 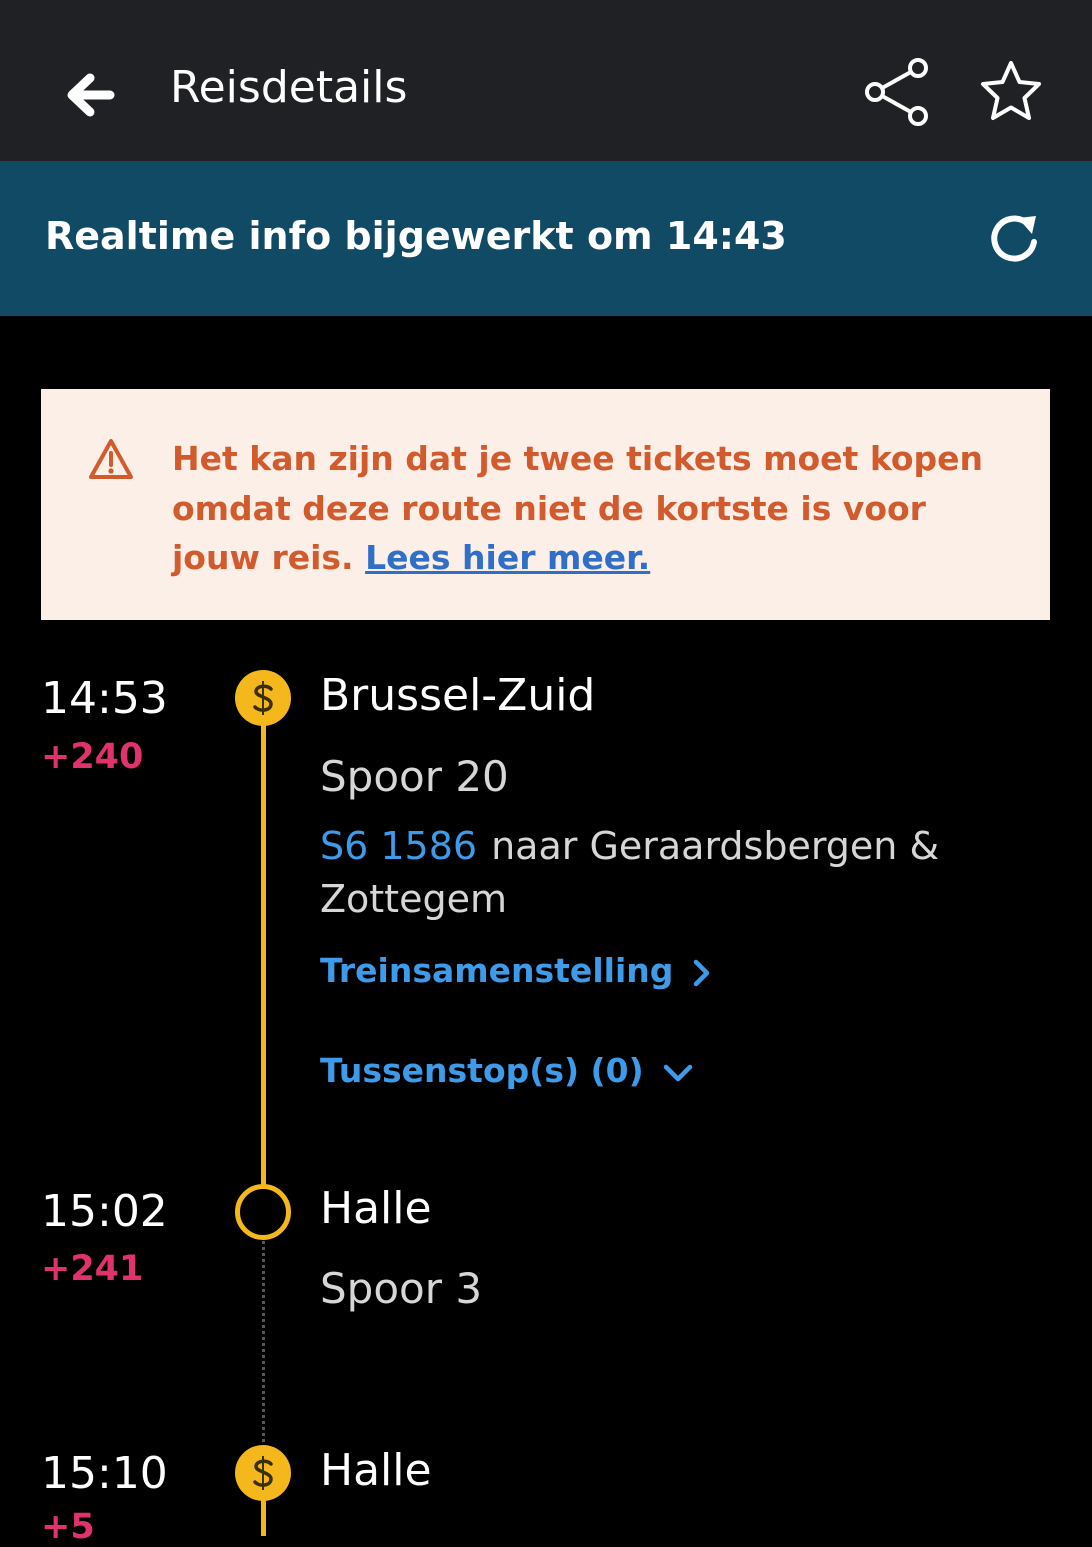 I want to click on chevron-down-icon, so click(x=677, y=1072).